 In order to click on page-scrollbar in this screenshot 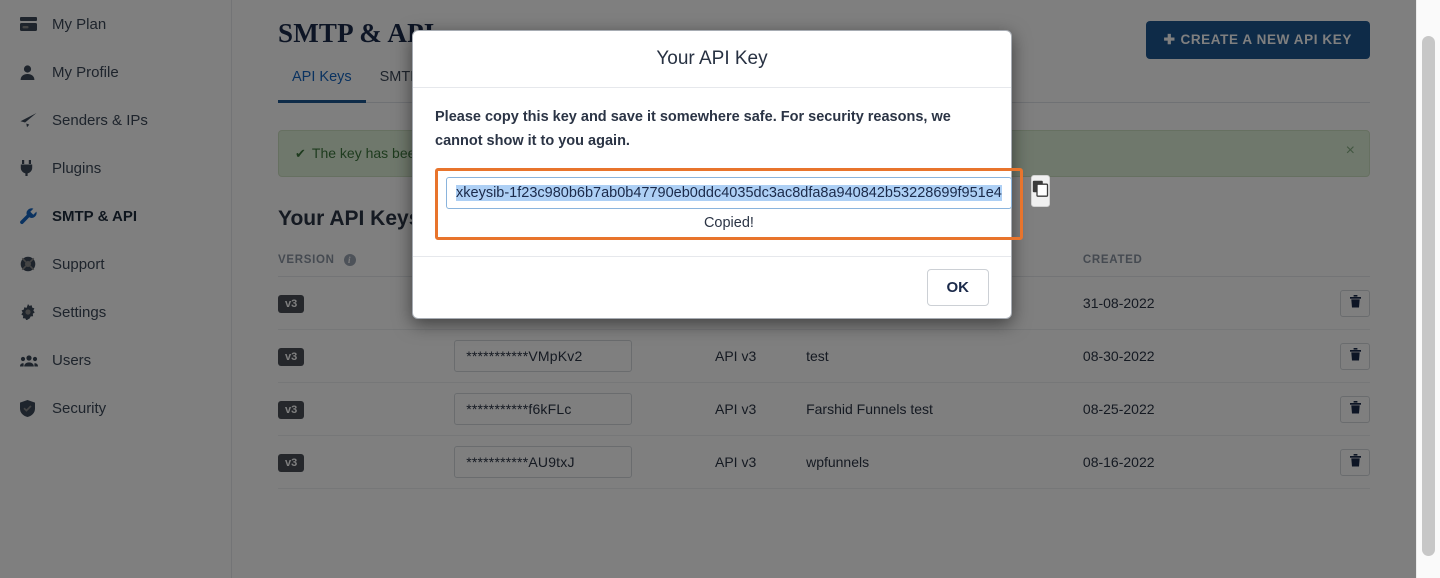, I will do `click(1428, 289)`.